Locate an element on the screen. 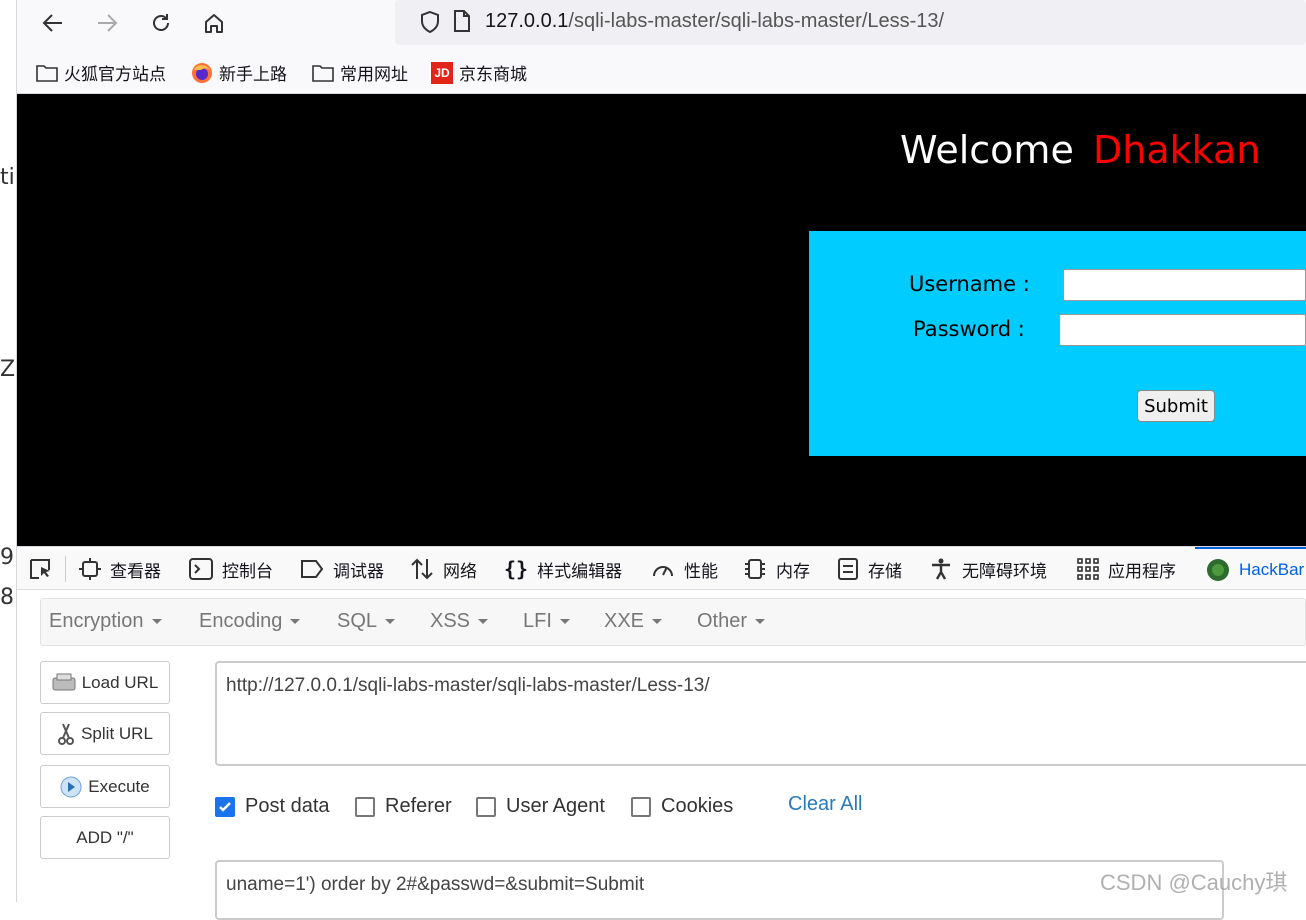  checkbox-label: Cookies is located at coordinates (697, 806).